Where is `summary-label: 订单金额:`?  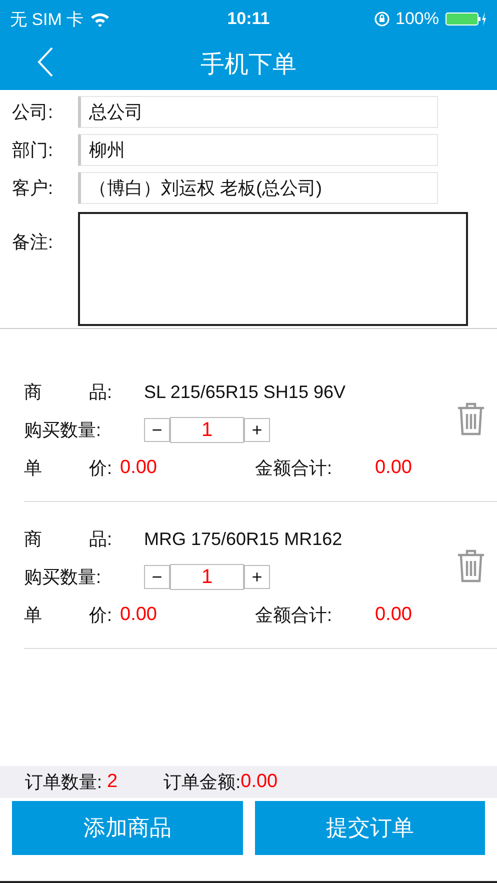 summary-label: 订单金额: is located at coordinates (202, 782).